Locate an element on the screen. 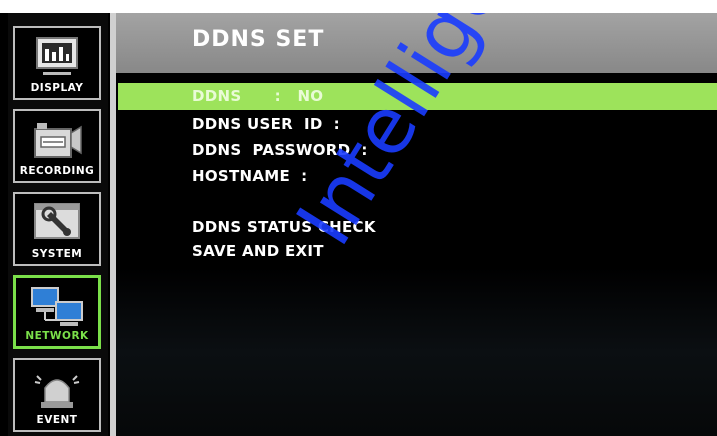 The width and height of the screenshot is (717, 436). sidebar-item-label: DISPLAY is located at coordinates (57, 88).